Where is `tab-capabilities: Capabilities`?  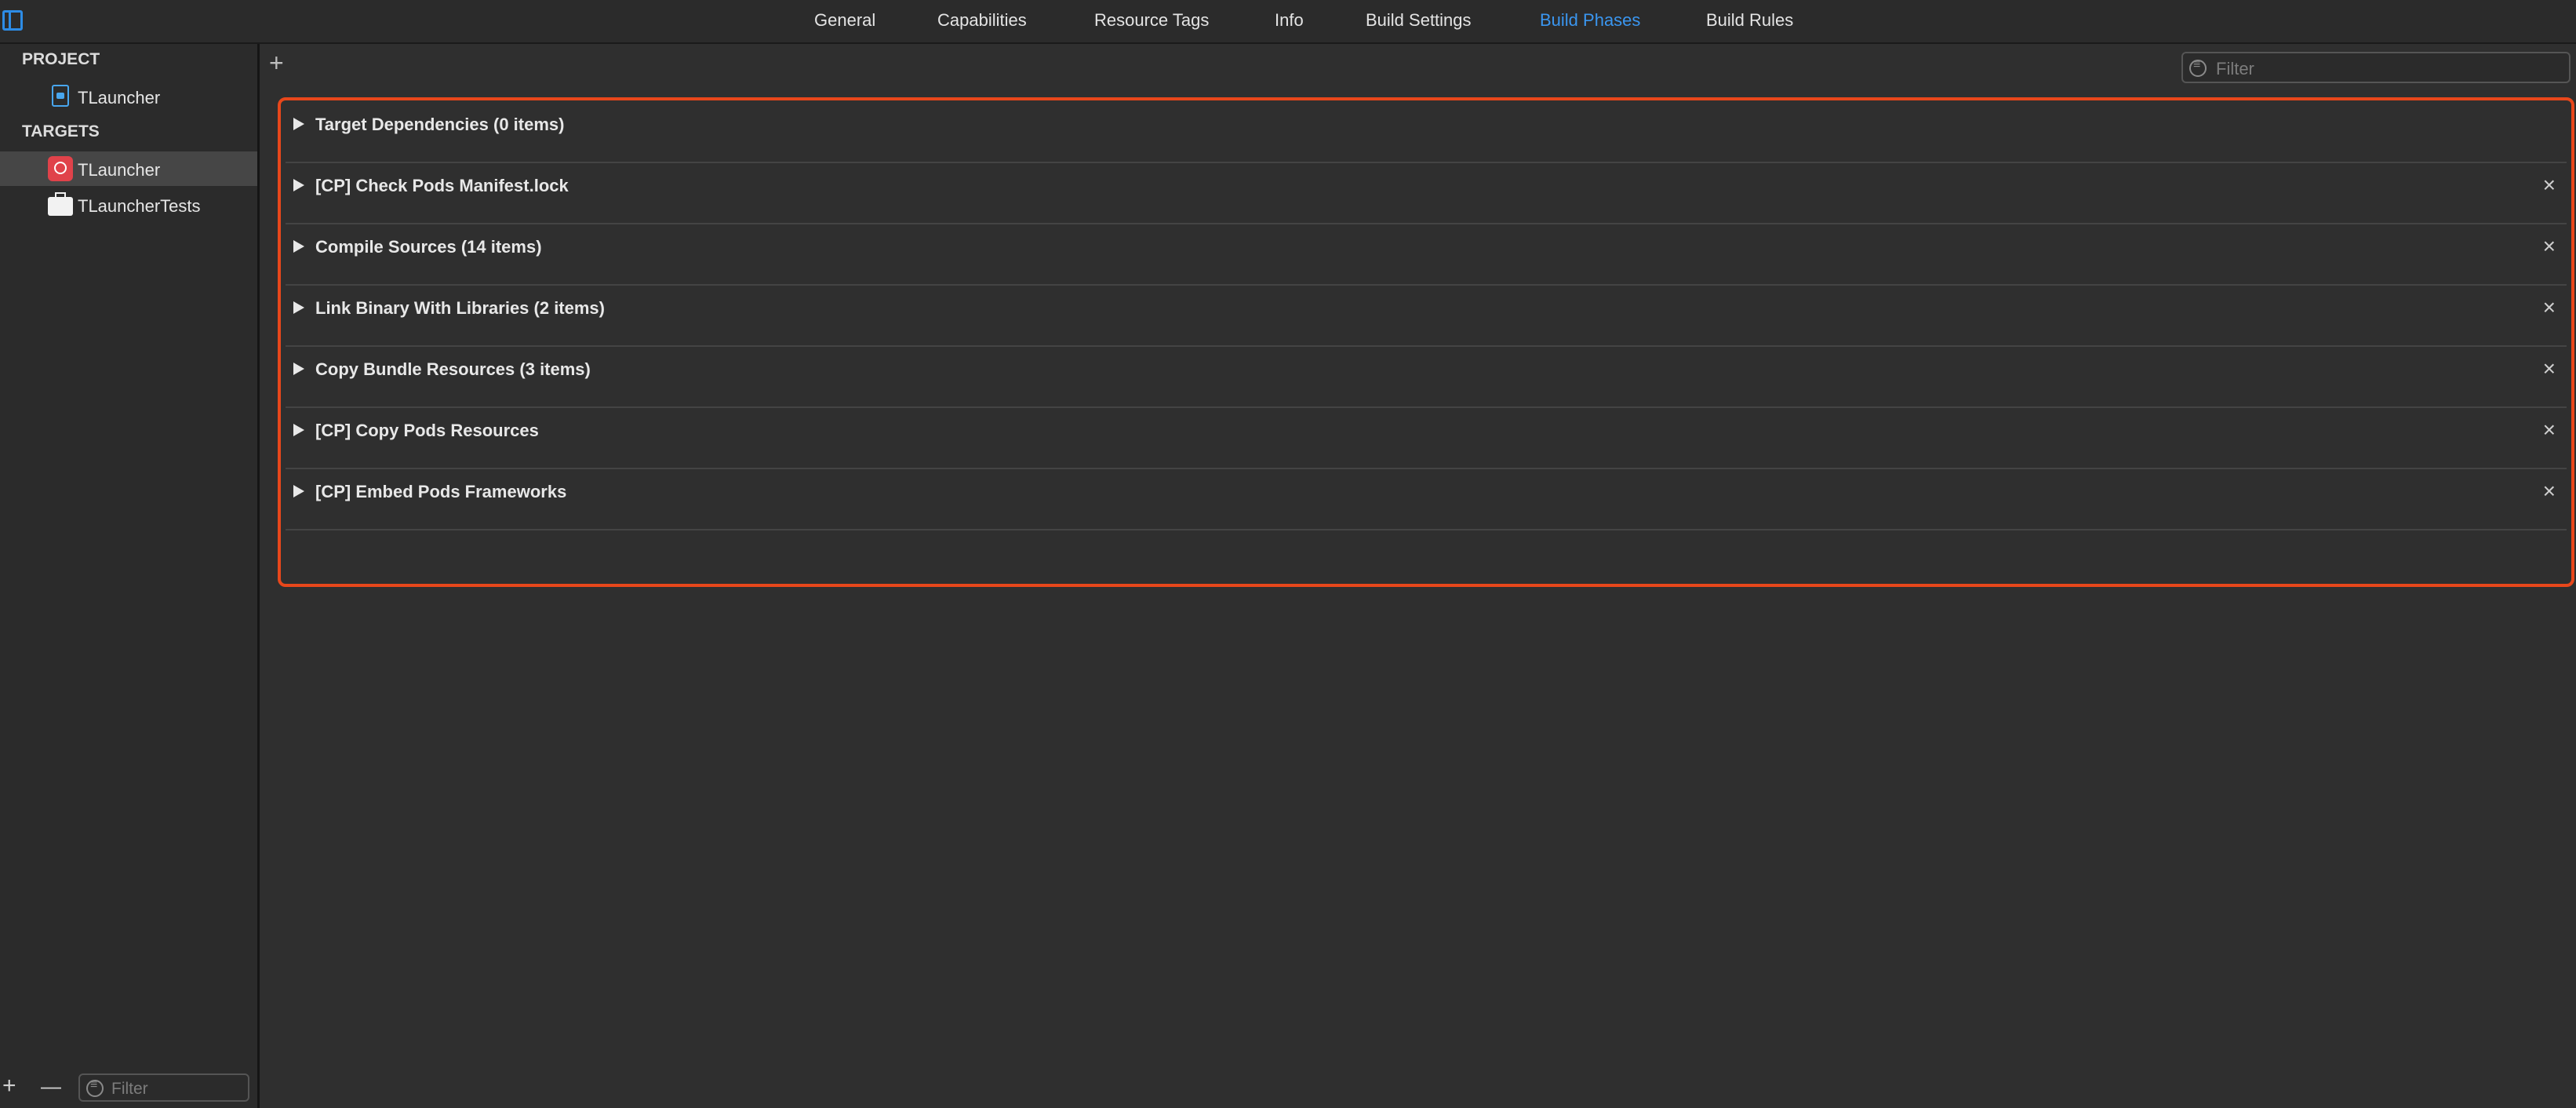 tab-capabilities: Capabilities is located at coordinates (982, 20).